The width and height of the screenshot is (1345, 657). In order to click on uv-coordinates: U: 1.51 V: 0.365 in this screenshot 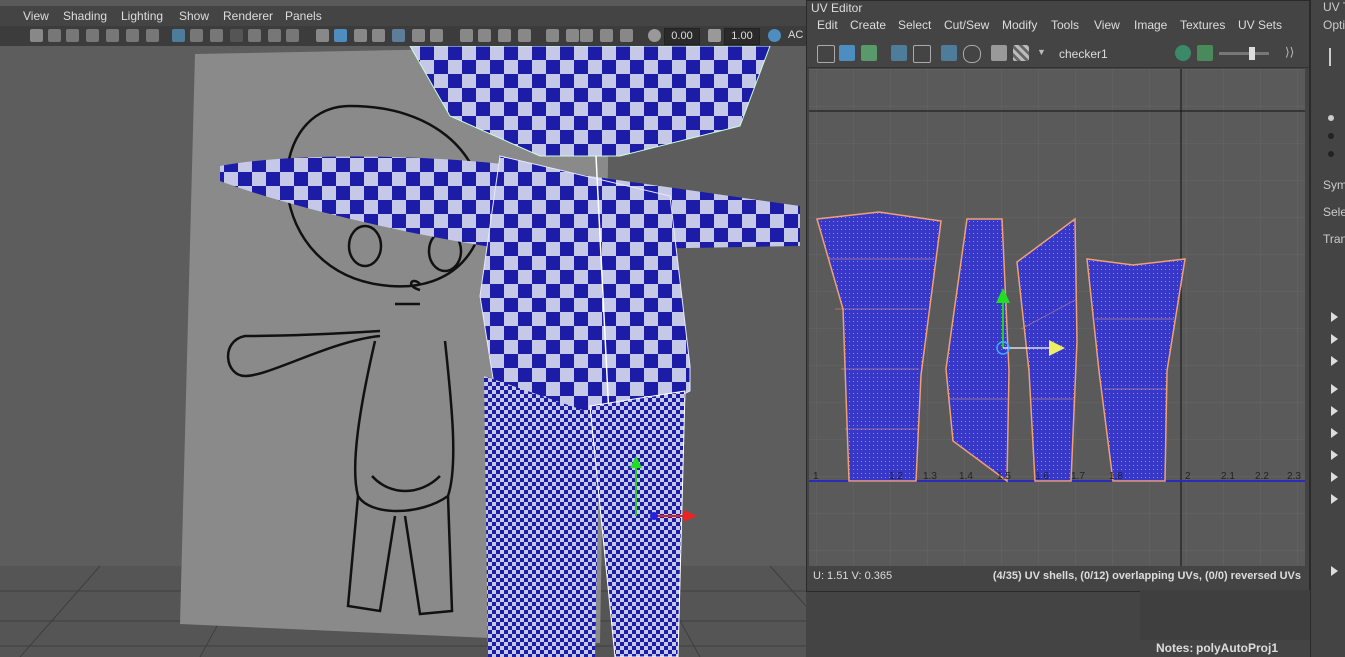, I will do `click(853, 576)`.